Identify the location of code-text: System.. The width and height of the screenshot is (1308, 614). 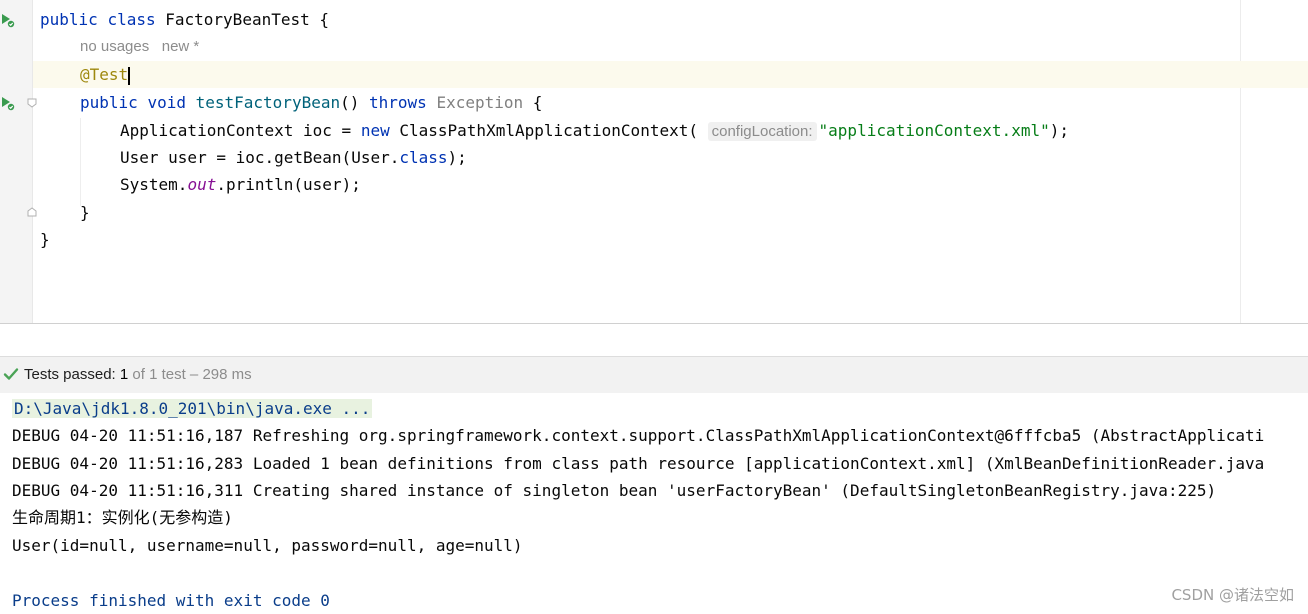
(154, 184).